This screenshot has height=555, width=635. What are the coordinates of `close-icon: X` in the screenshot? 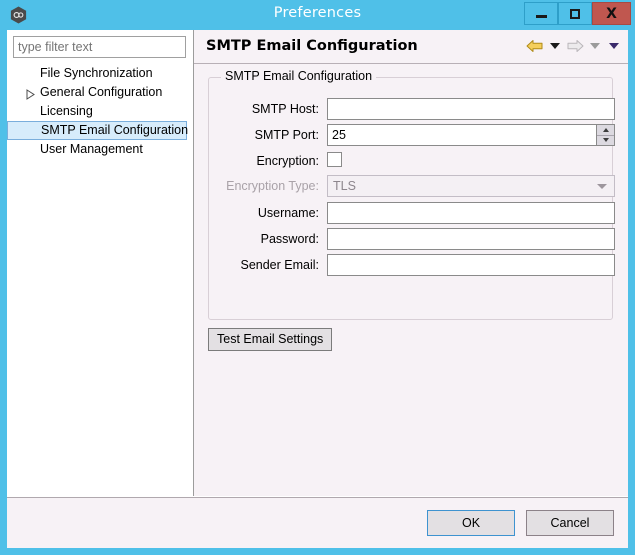 It's located at (611, 13).